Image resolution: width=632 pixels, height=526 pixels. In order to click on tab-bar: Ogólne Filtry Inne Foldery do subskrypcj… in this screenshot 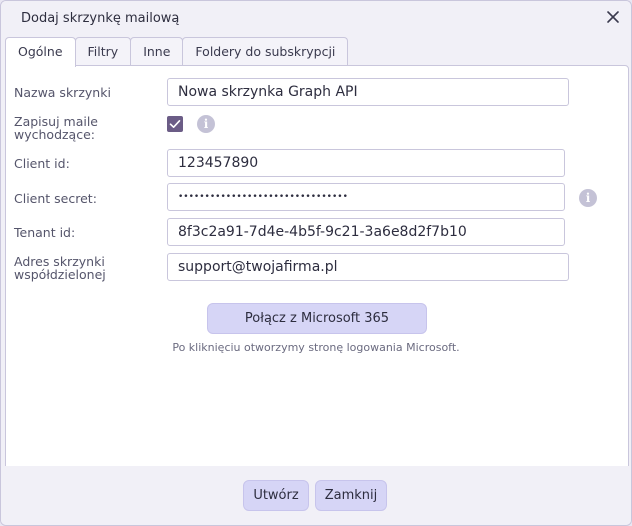, I will do `click(177, 52)`.